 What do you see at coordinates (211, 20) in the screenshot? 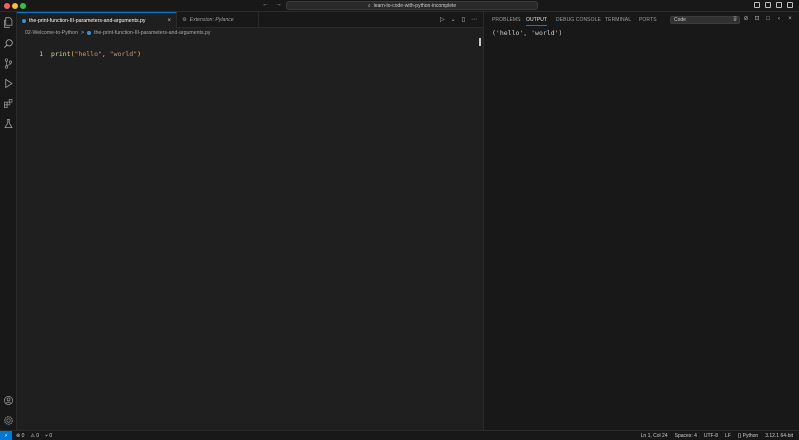
I see `tab-label: Extension: Pylance` at bounding box center [211, 20].